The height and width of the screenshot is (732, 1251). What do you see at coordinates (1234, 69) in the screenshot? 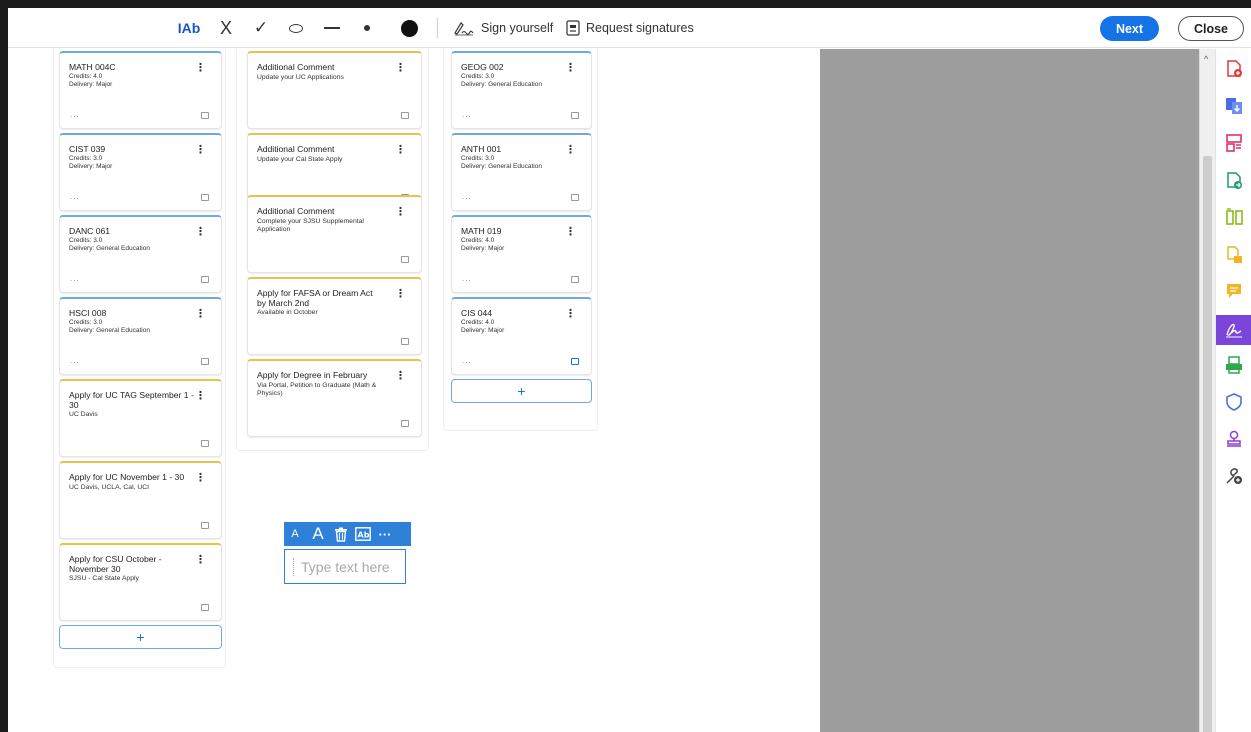
I see `create-pdf-icon` at bounding box center [1234, 69].